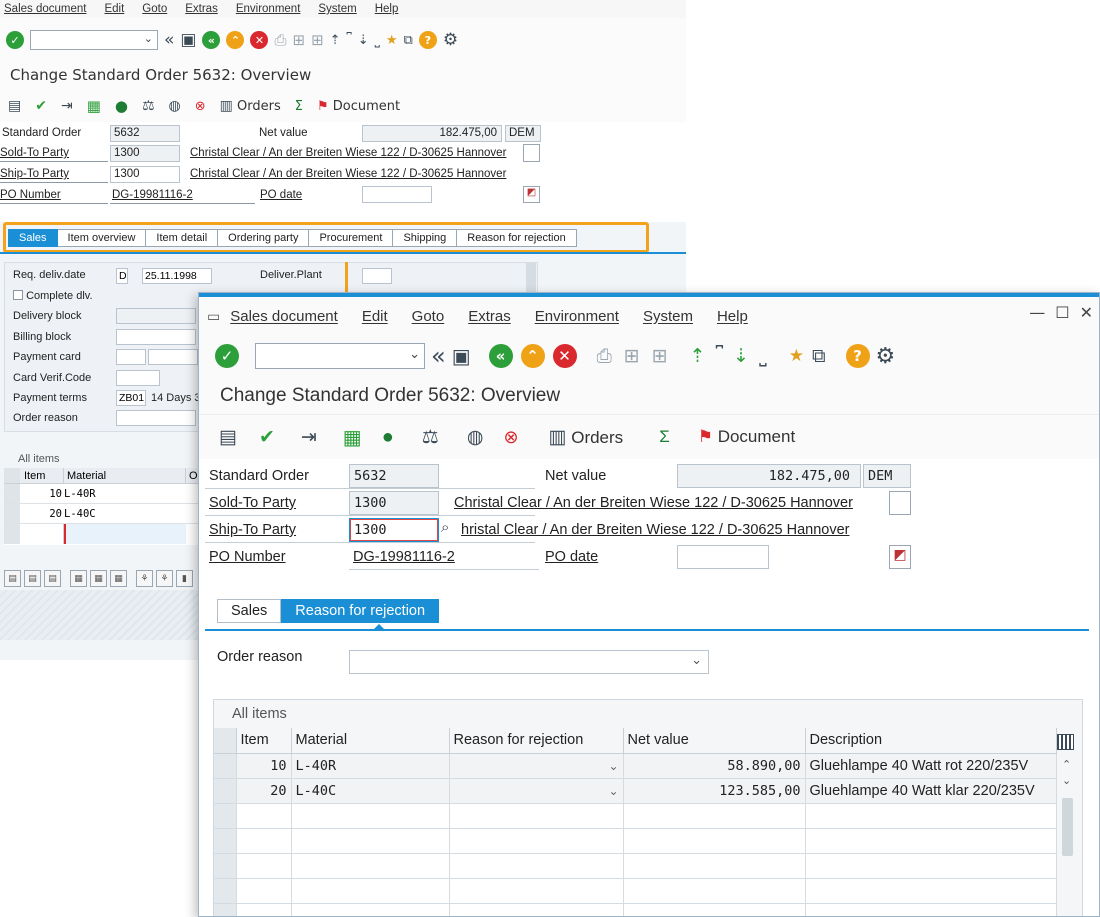 This screenshot has width=1100, height=917. Describe the element at coordinates (763, 356) in the screenshot. I see `last-page-icon: ⎵` at that location.